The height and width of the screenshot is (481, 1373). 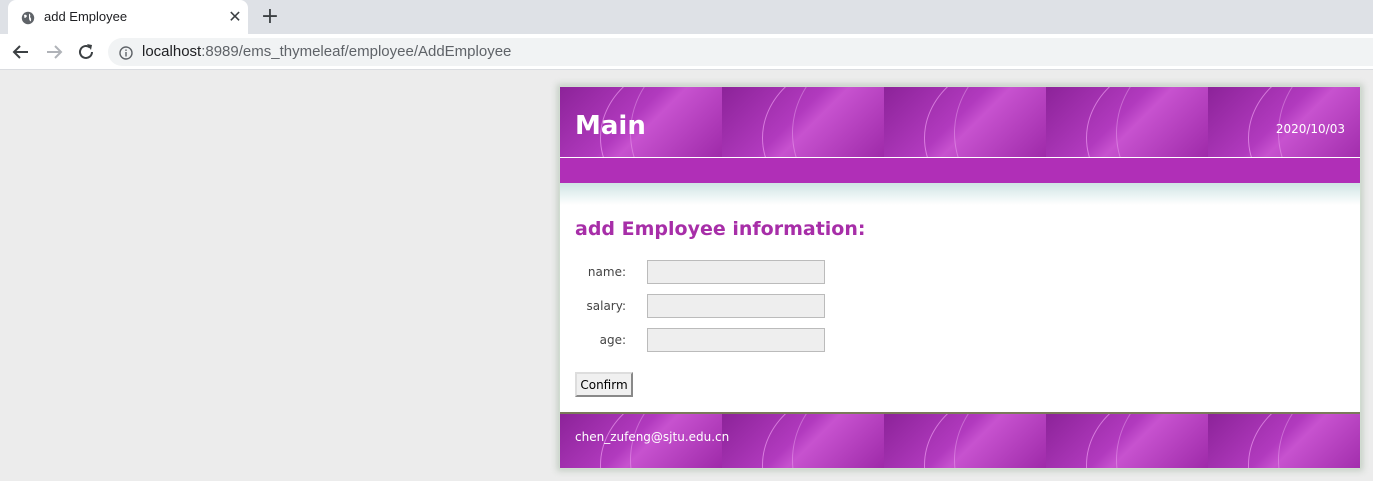 What do you see at coordinates (606, 272) in the screenshot?
I see `name-label: name:` at bounding box center [606, 272].